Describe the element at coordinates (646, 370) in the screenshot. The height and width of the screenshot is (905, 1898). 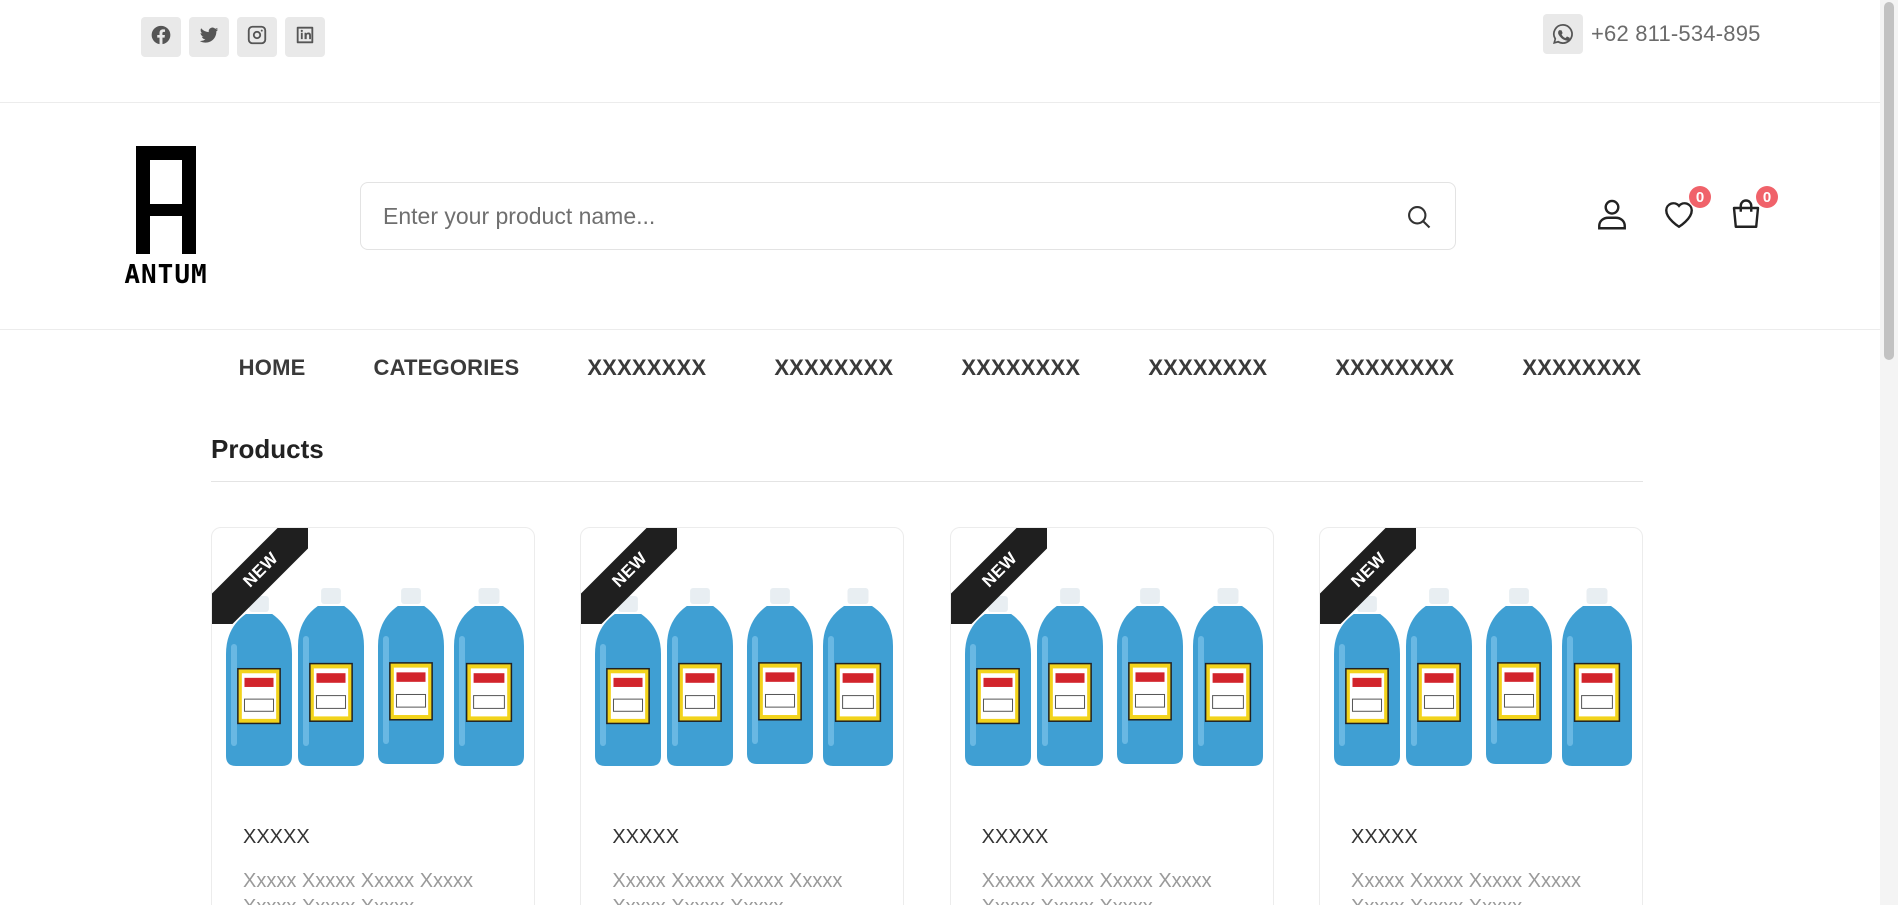
I see `nav-item-3: XXXXXXXX` at that location.